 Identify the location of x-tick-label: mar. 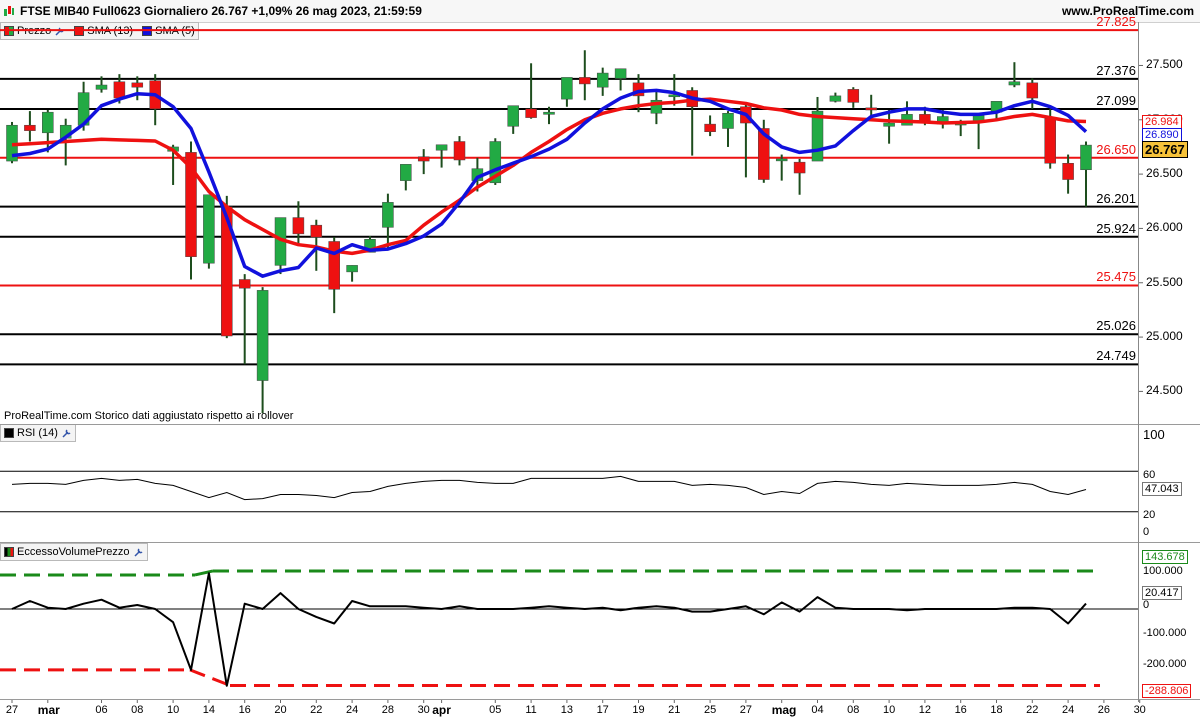
(48, 710).